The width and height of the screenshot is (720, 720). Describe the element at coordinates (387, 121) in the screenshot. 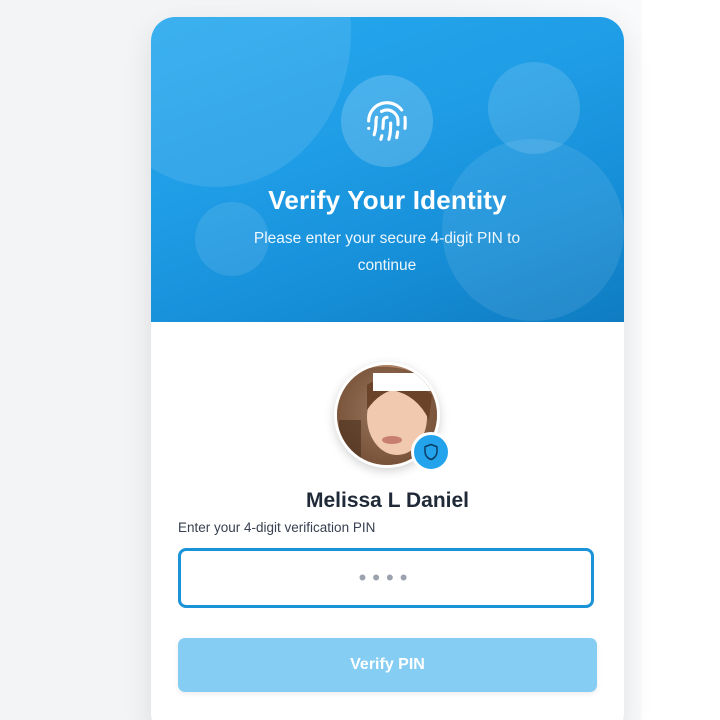

I see `fingerprint-icon` at that location.